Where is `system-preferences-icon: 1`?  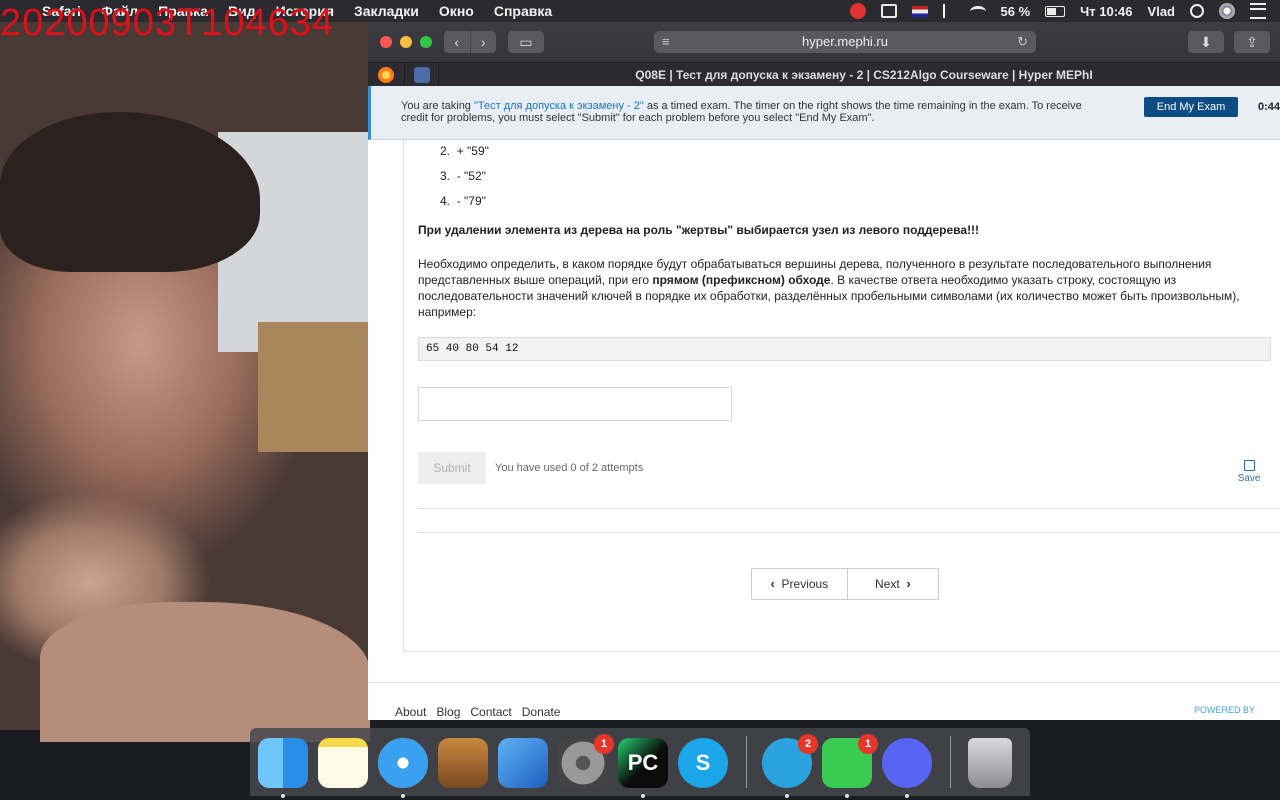 system-preferences-icon: 1 is located at coordinates (586, 761).